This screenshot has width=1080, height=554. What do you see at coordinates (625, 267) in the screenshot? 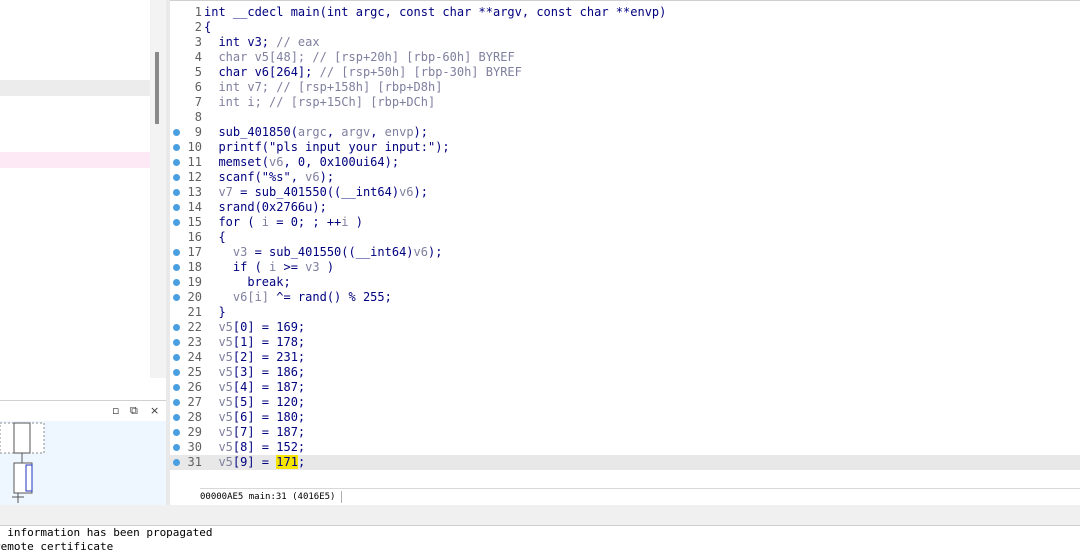
I see `code-line: 18 if ( i >= v3 )` at bounding box center [625, 267].